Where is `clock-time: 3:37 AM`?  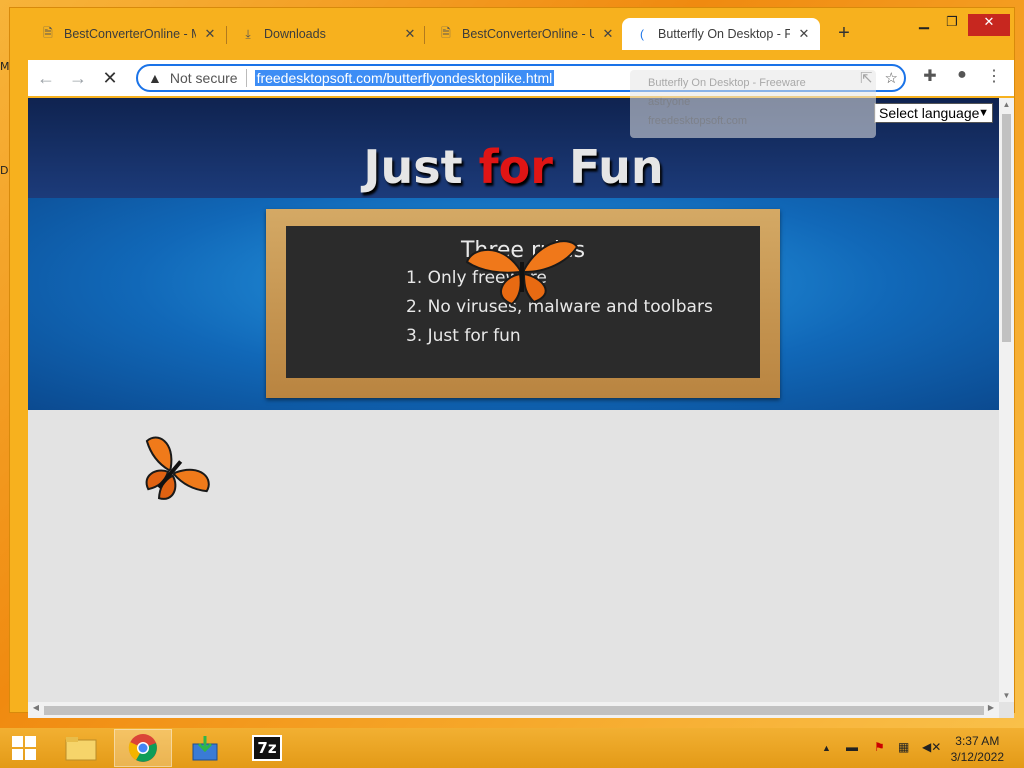
clock-time: 3:37 AM is located at coordinates (977, 741).